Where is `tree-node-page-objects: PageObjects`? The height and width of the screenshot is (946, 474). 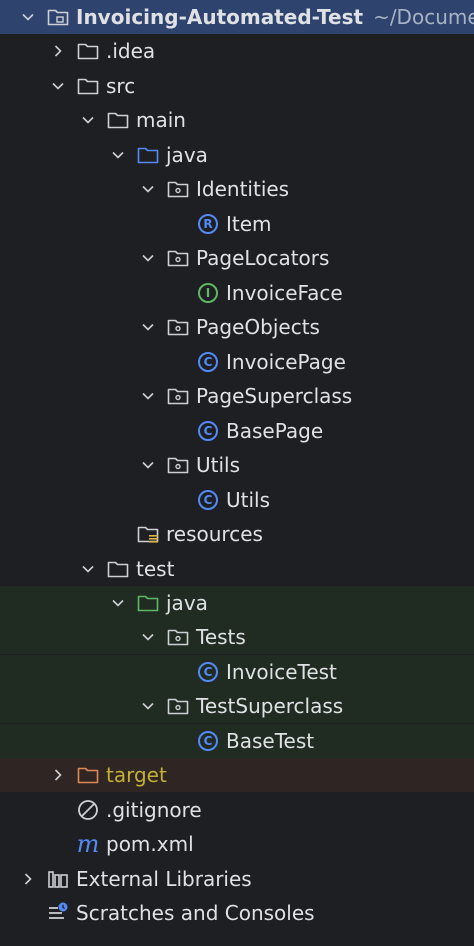
tree-node-page-objects: PageObjects is located at coordinates (237, 327).